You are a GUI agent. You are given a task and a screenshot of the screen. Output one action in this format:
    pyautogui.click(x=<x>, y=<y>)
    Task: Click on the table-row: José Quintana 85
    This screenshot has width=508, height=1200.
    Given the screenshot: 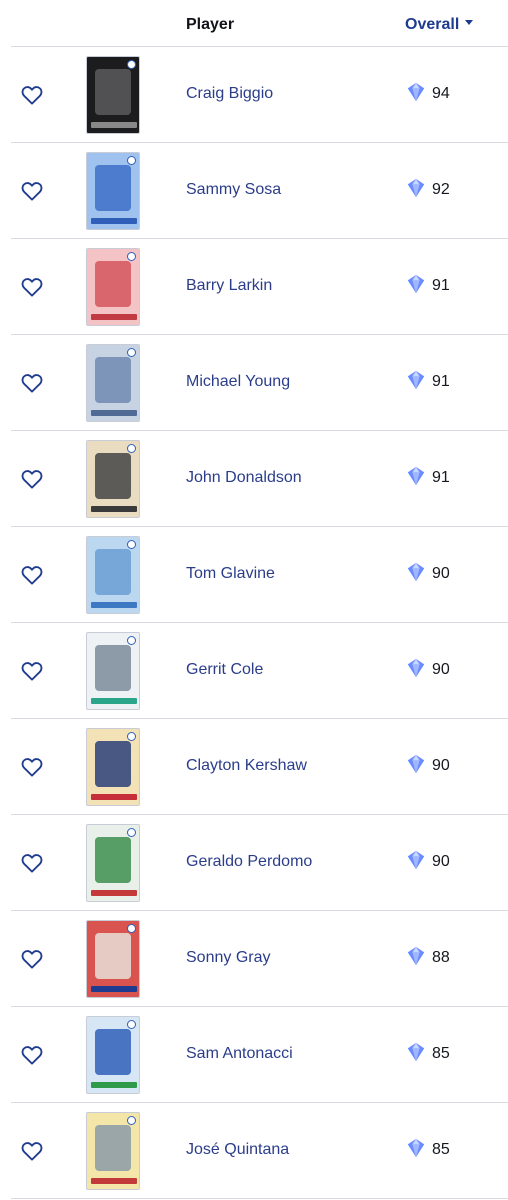 What is the action you would take?
    pyautogui.click(x=259, y=1151)
    